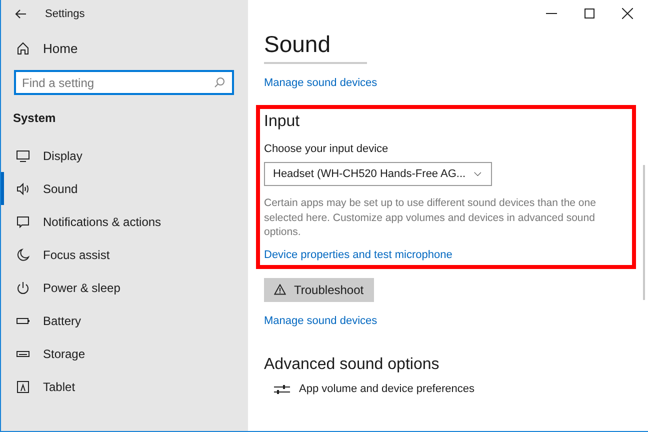 The height and width of the screenshot is (432, 648). Describe the element at coordinates (319, 290) in the screenshot. I see `troubleshoot-button: Troubleshoot` at that location.